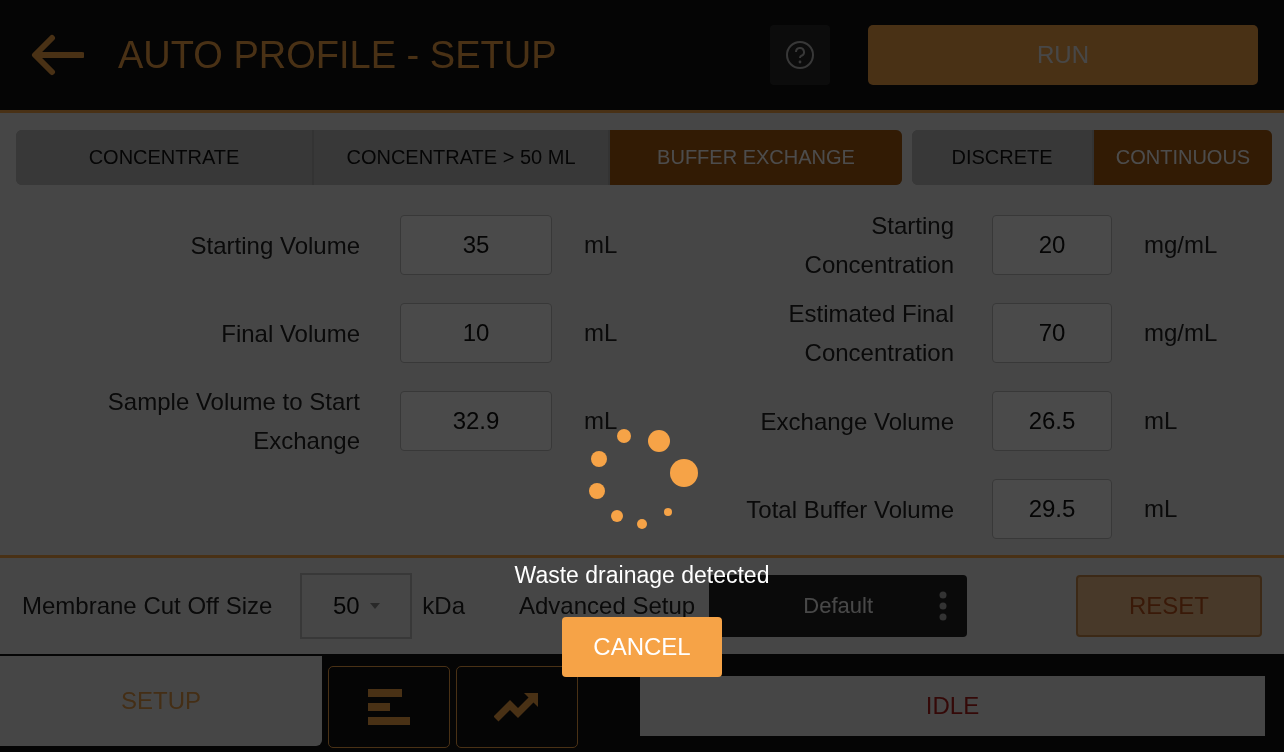 The height and width of the screenshot is (752, 1284). What do you see at coordinates (642, 647) in the screenshot?
I see `cancel-button: CANCEL` at bounding box center [642, 647].